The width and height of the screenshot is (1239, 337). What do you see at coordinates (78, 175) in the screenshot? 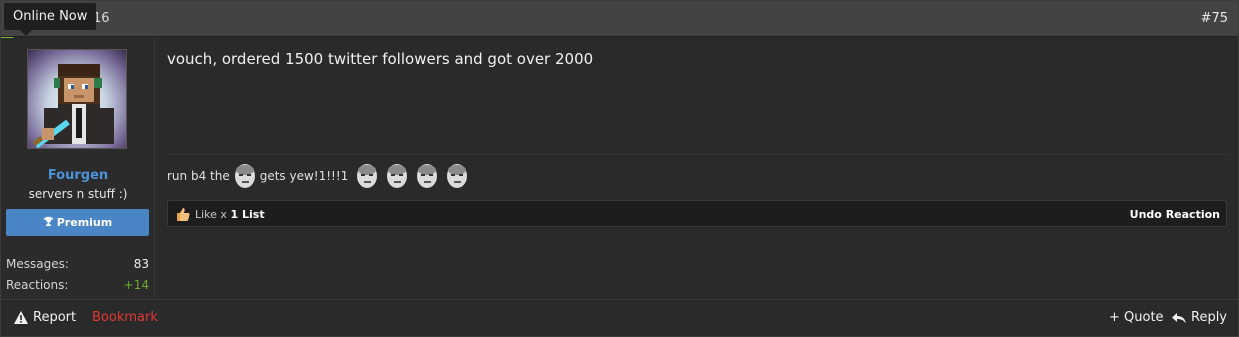
I see `username-link: Fourgen` at bounding box center [78, 175].